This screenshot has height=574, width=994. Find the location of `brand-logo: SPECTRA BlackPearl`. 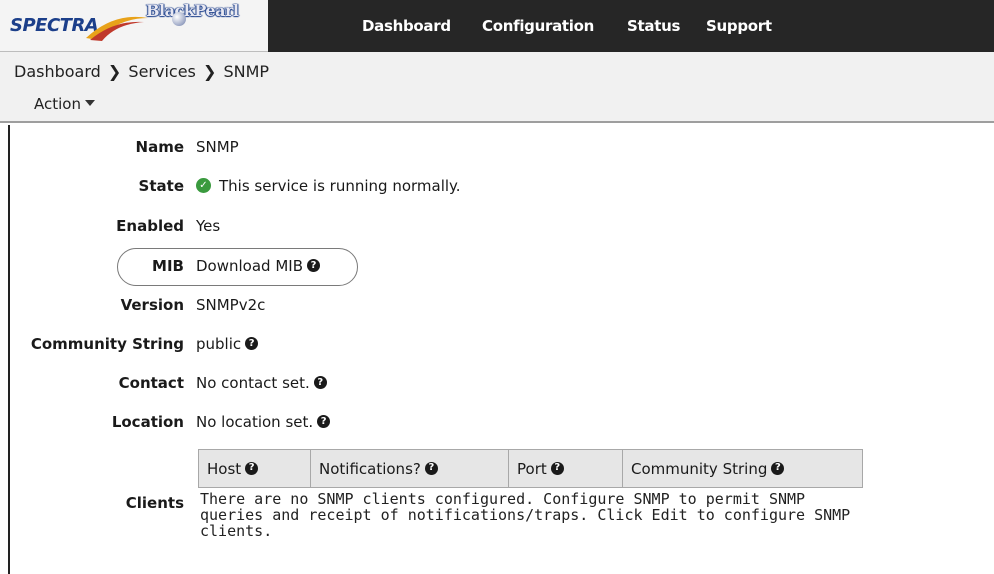

brand-logo: SPECTRA BlackPearl is located at coordinates (134, 26).